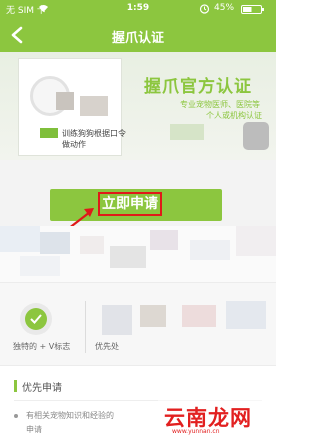  Describe the element at coordinates (252, 9) in the screenshot. I see `battery-icon` at that location.